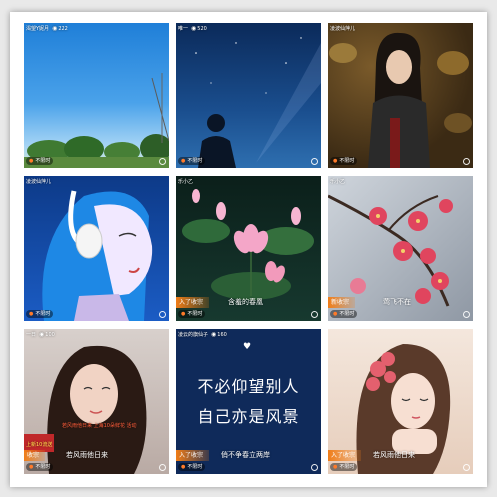 This screenshot has height=497, width=497. I want to click on card-header: 凌云的旗仙子 ◉160, so click(248, 335).